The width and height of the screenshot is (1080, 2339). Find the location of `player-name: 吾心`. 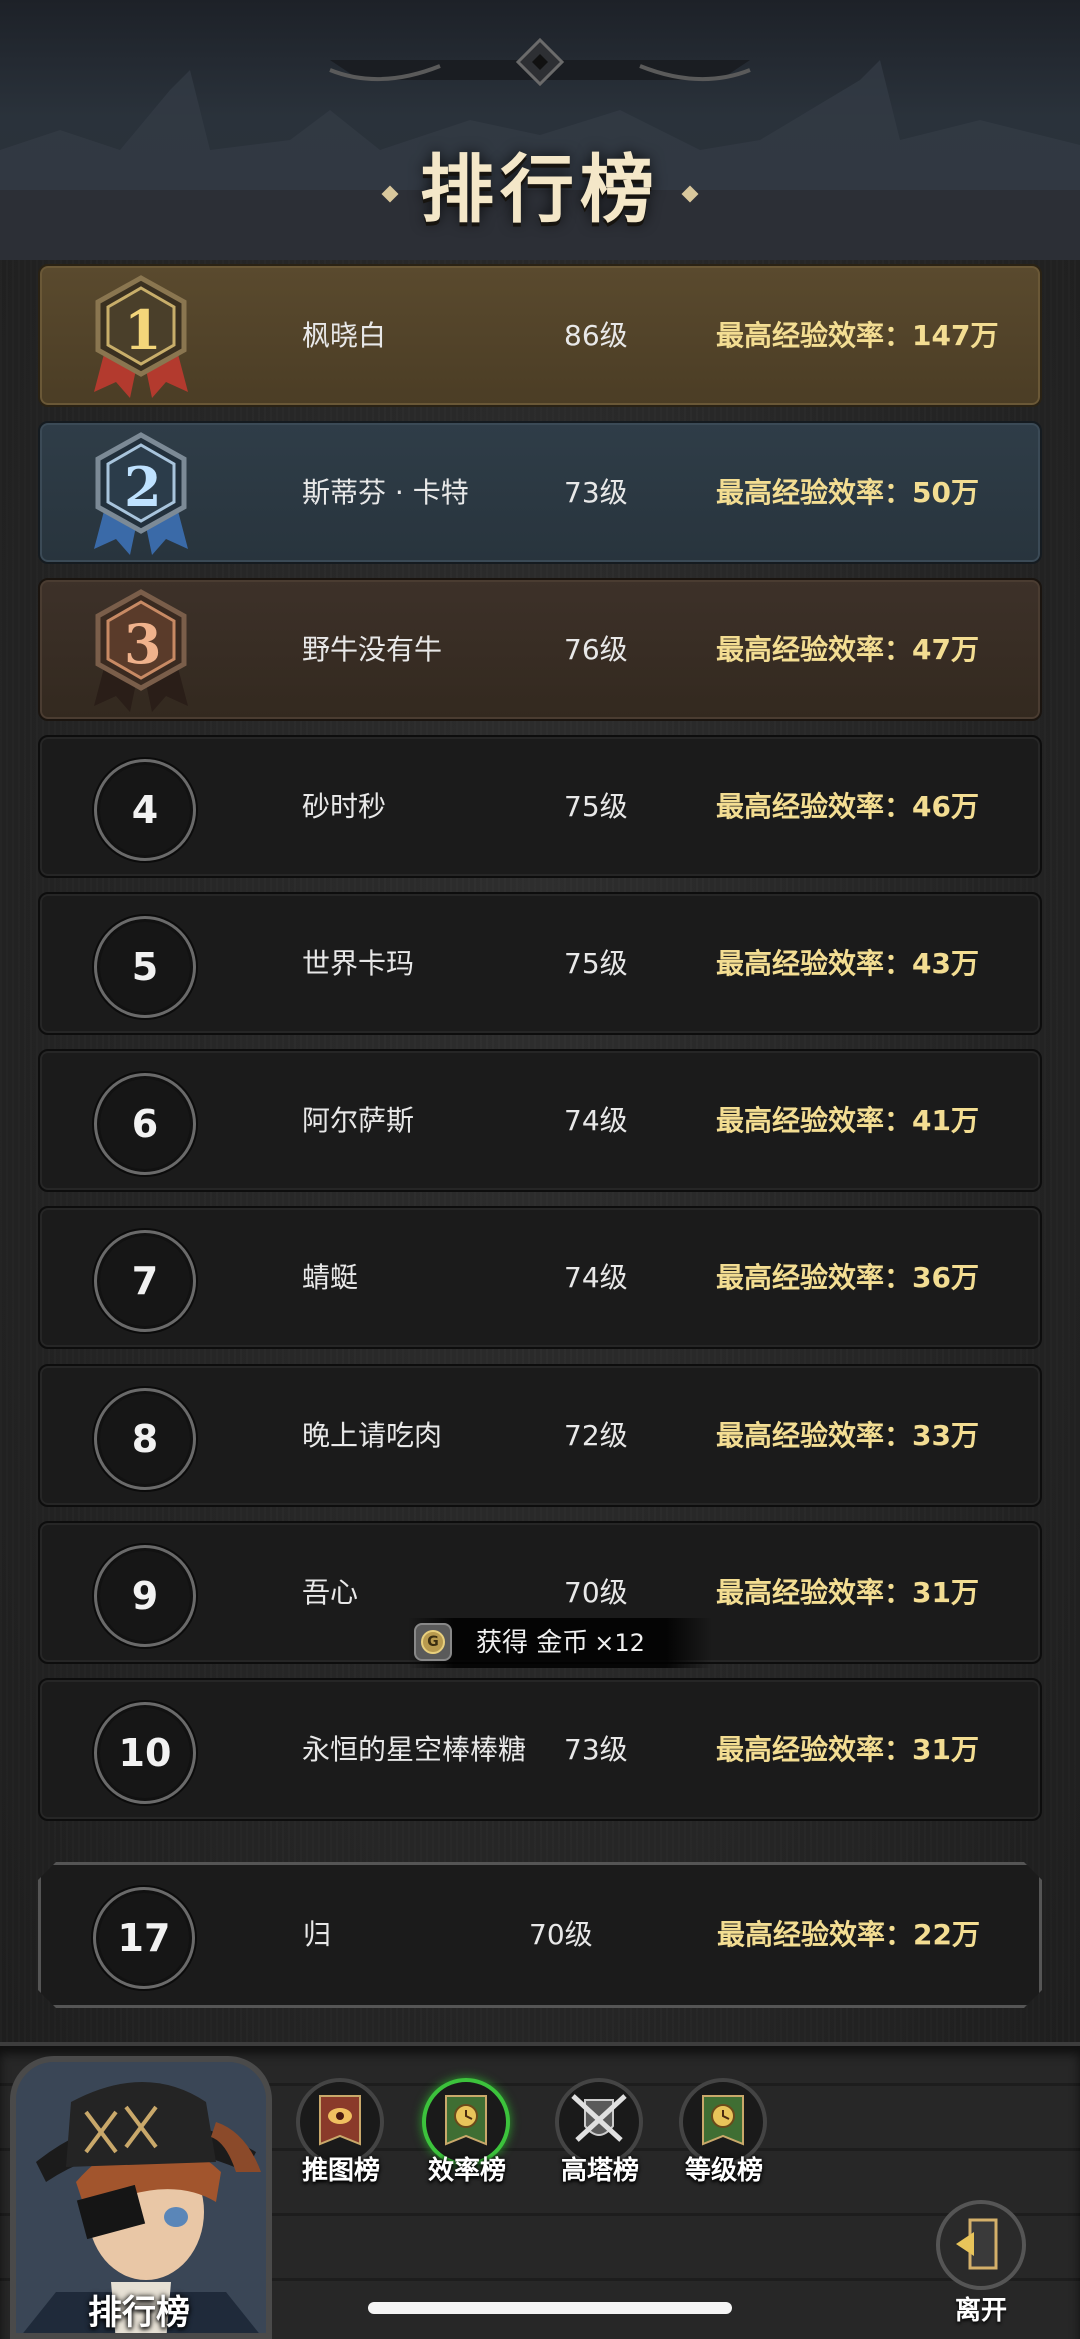

player-name: 吾心 is located at coordinates (330, 1592).